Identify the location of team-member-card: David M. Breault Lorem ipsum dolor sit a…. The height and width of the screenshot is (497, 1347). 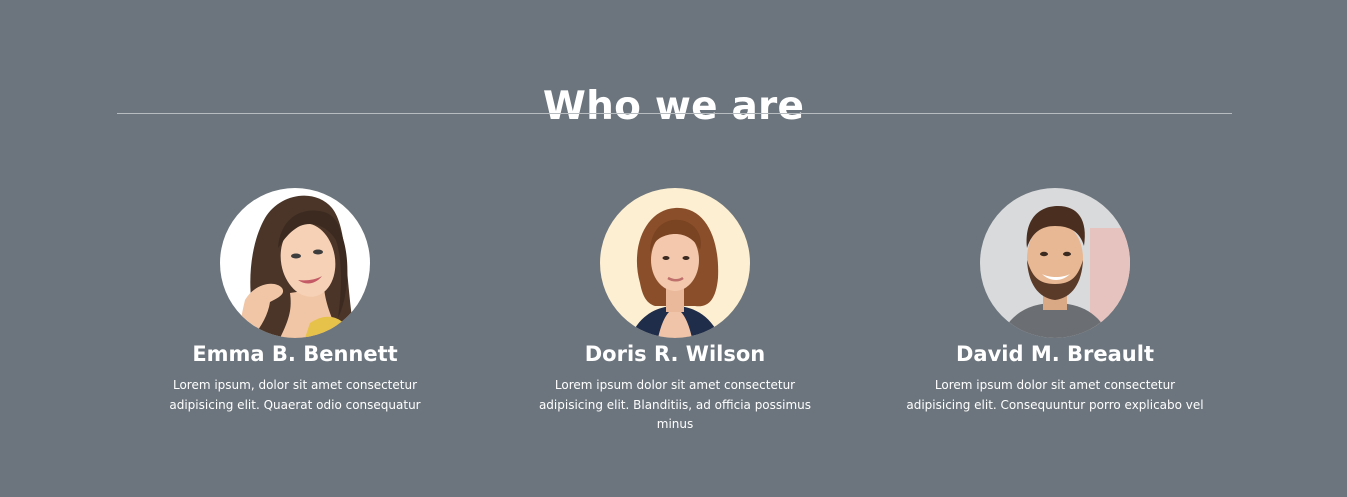
(1055, 301).